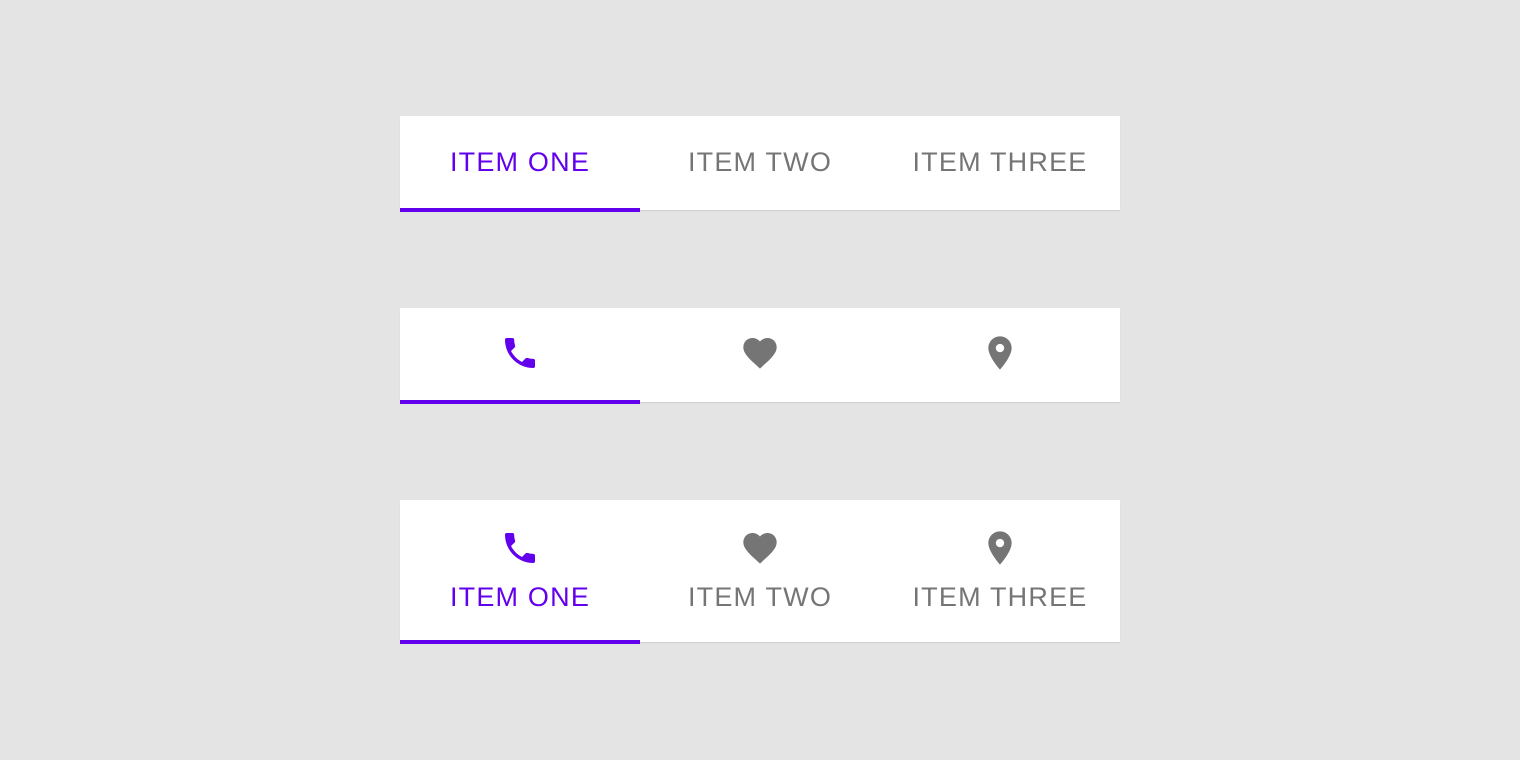 This screenshot has width=1520, height=760. I want to click on icon-tab-phone, so click(520, 356).